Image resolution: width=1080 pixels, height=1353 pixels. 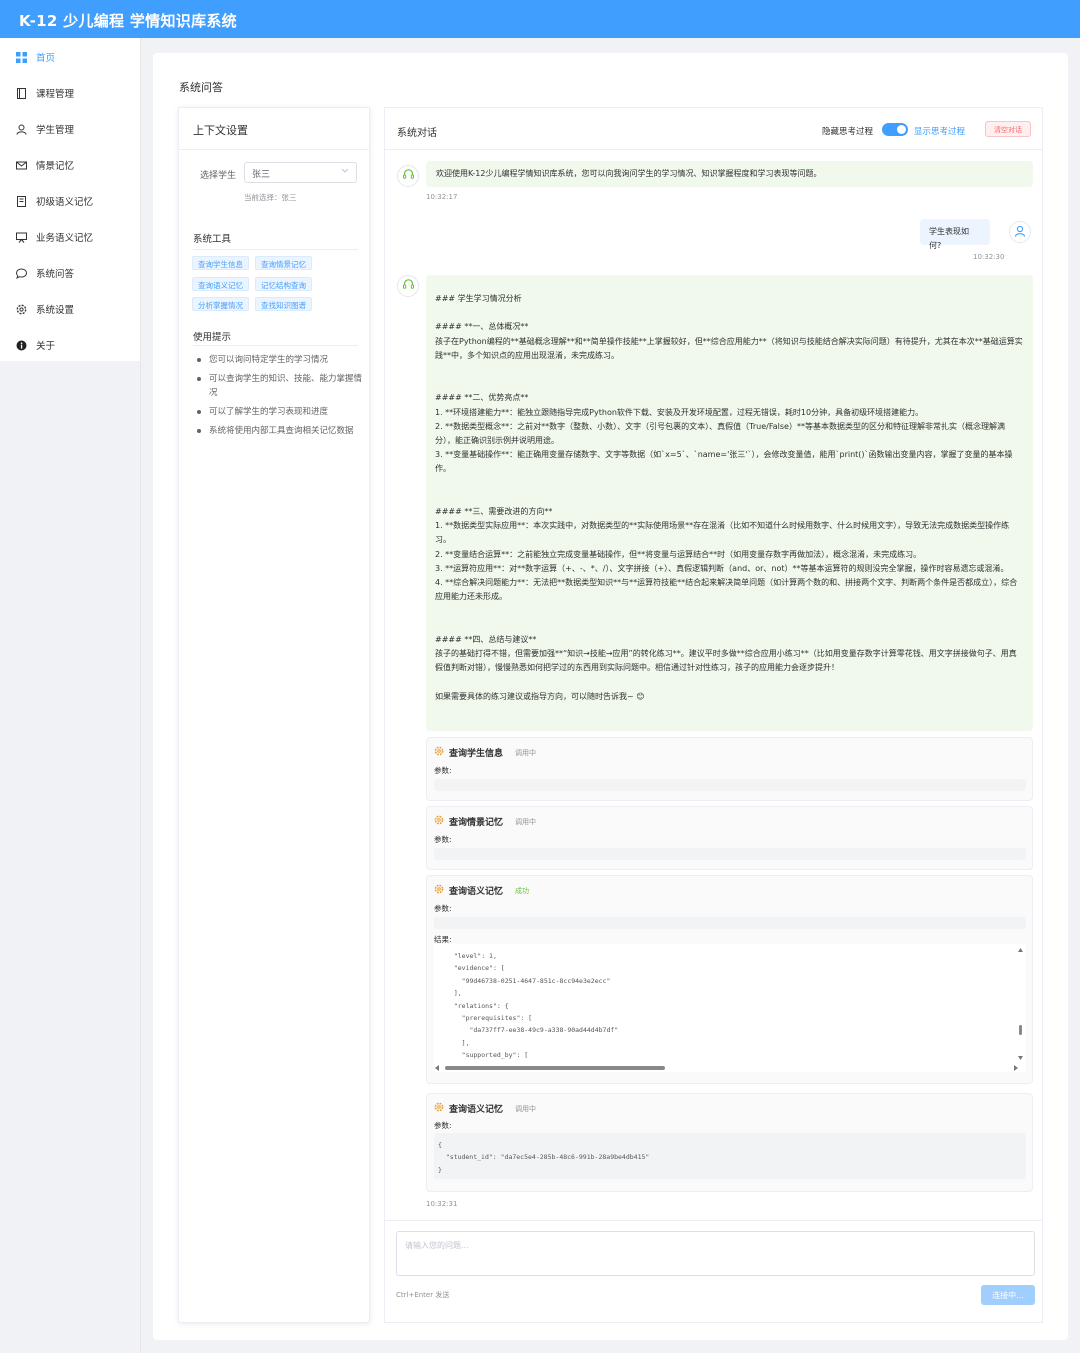 What do you see at coordinates (128, 21) in the screenshot?
I see `app-title: K-12 少儿编程 学情知识库系统` at bounding box center [128, 21].